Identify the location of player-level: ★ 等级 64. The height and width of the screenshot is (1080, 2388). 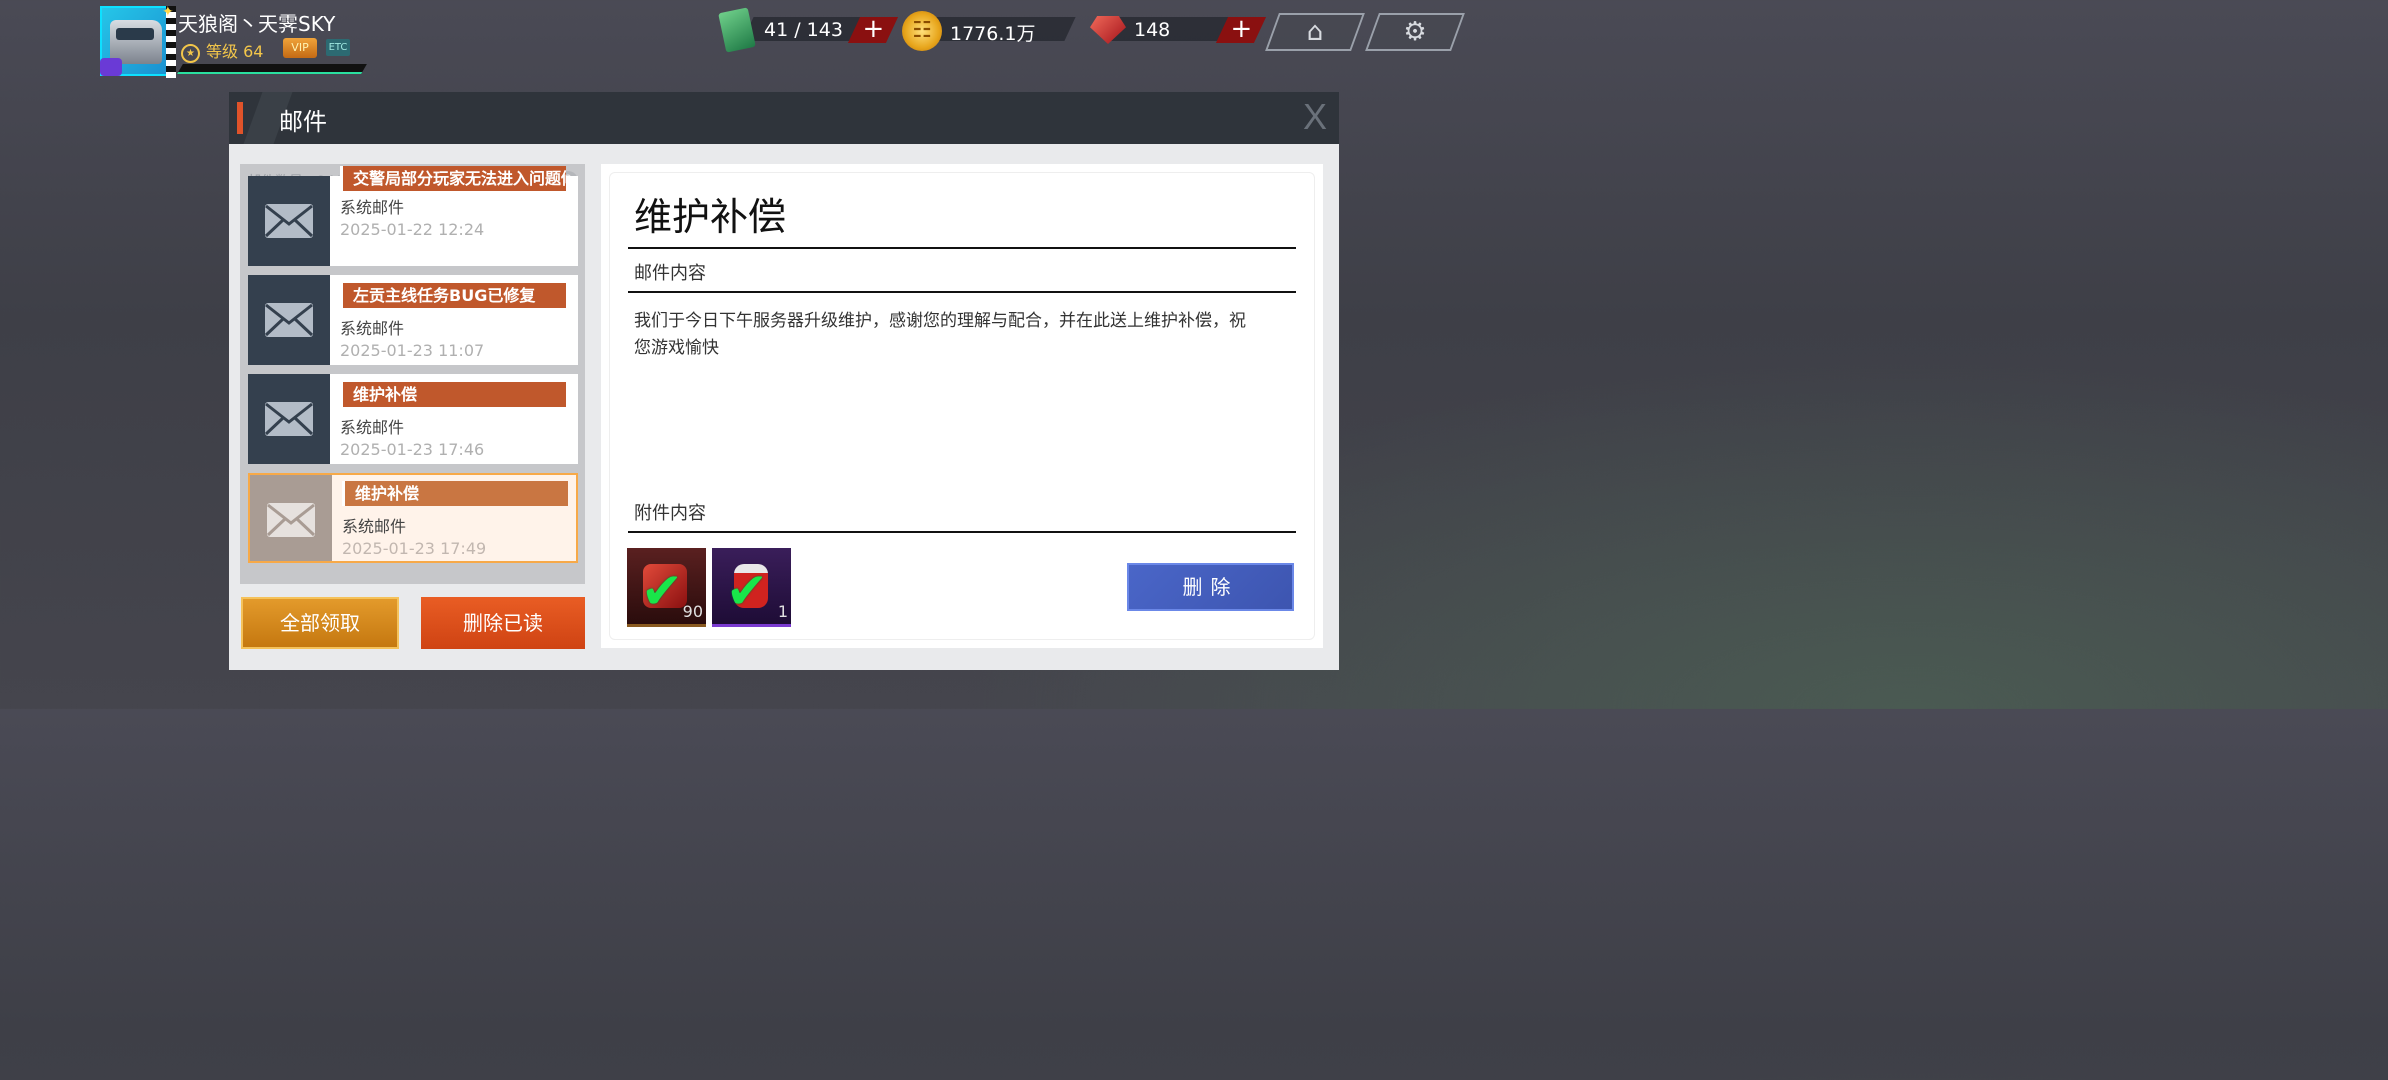
(222, 50).